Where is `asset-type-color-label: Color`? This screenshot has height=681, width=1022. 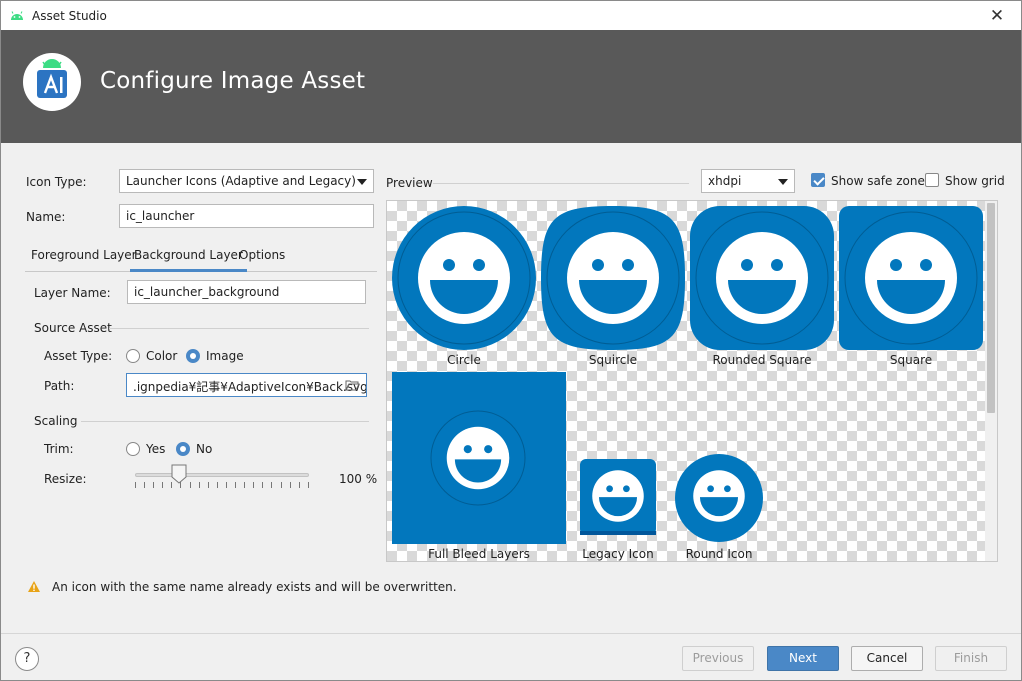
asset-type-color-label: Color is located at coordinates (162, 356).